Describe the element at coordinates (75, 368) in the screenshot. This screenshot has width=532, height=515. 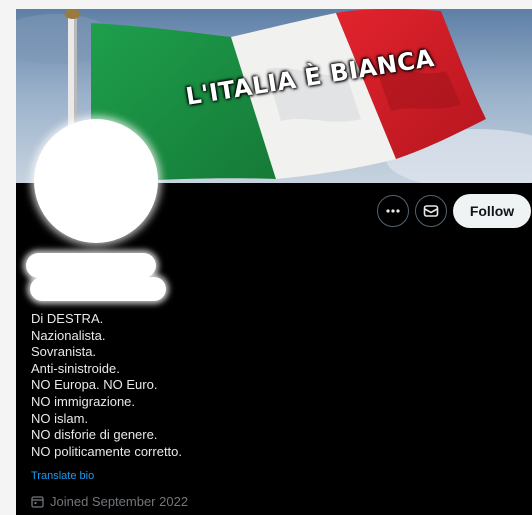
I see `bio-line: Anti-sinistroide.` at that location.